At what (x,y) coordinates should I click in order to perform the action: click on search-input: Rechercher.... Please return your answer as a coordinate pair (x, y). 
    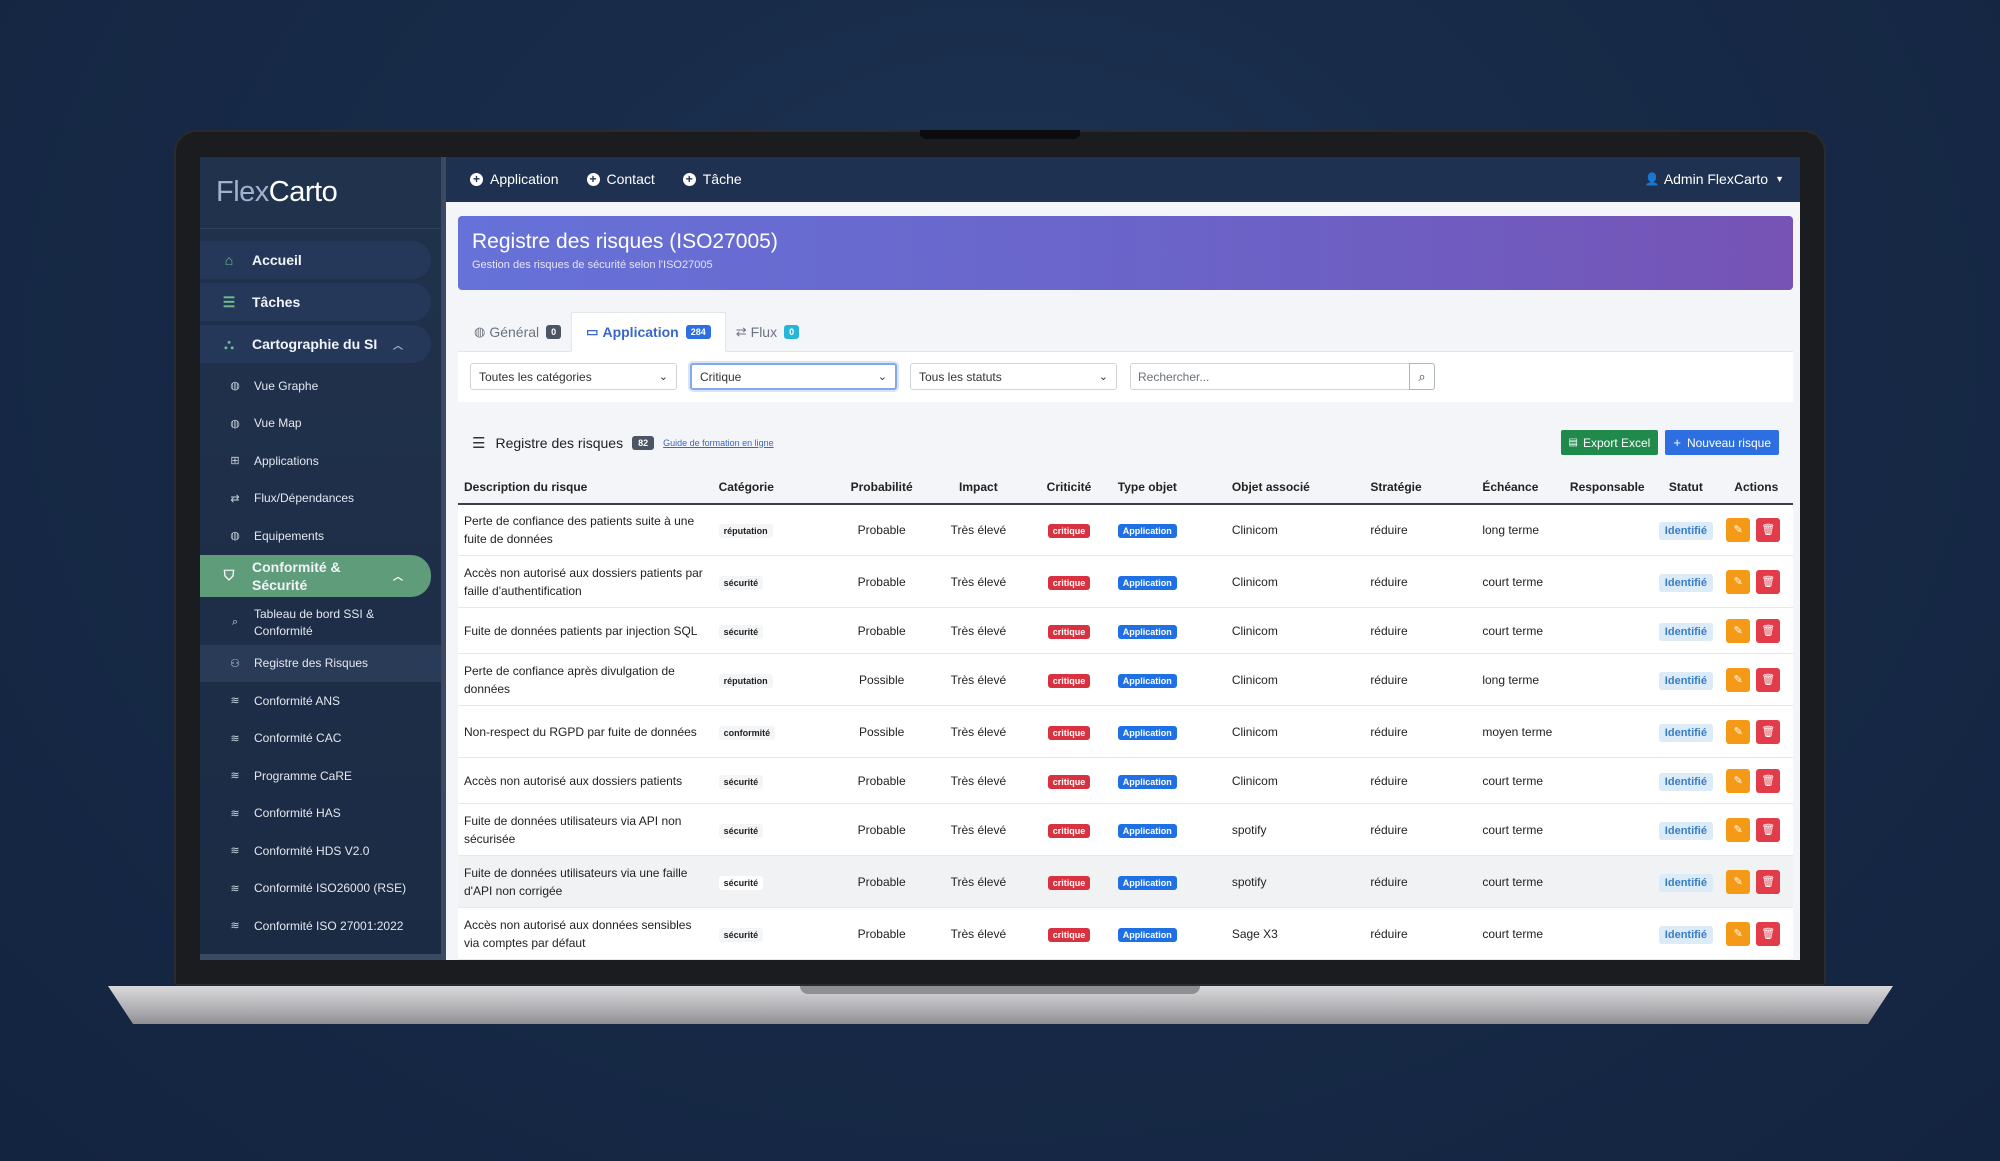
    Looking at the image, I should click on (1269, 376).